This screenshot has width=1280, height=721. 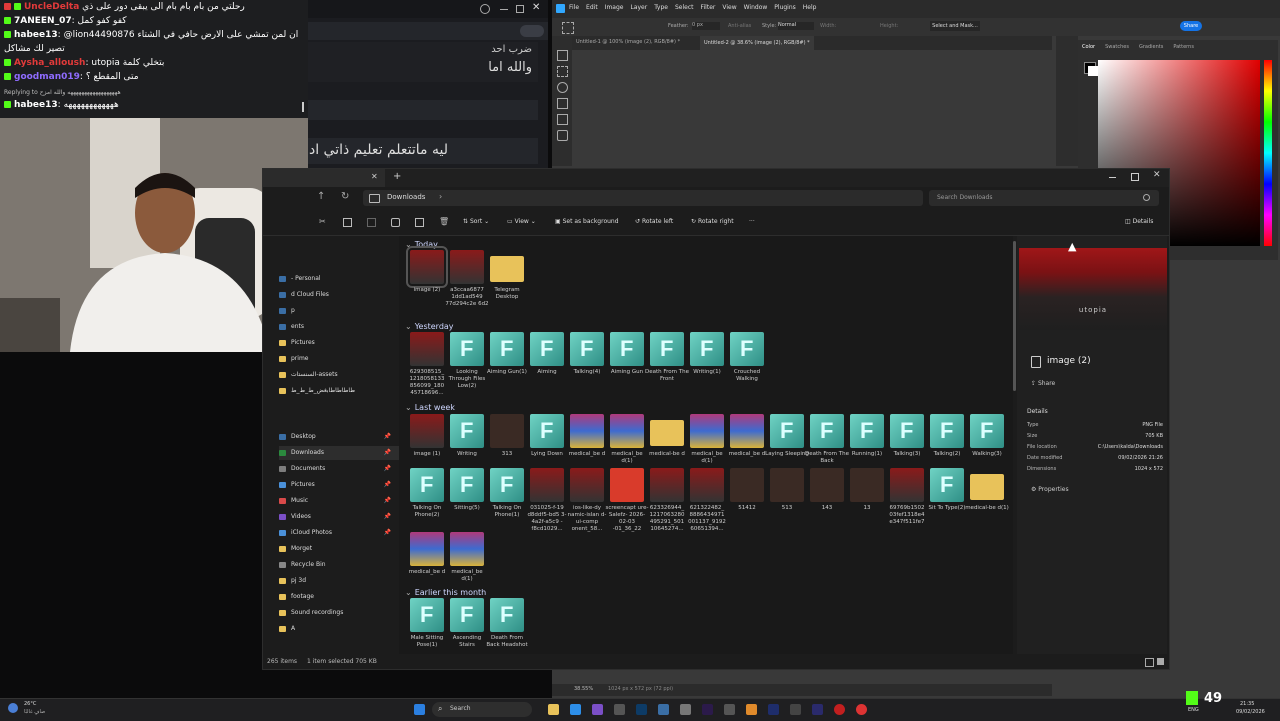 What do you see at coordinates (339, 517) in the screenshot?
I see `nav-item-pinned: Videos 📌` at bounding box center [339, 517].